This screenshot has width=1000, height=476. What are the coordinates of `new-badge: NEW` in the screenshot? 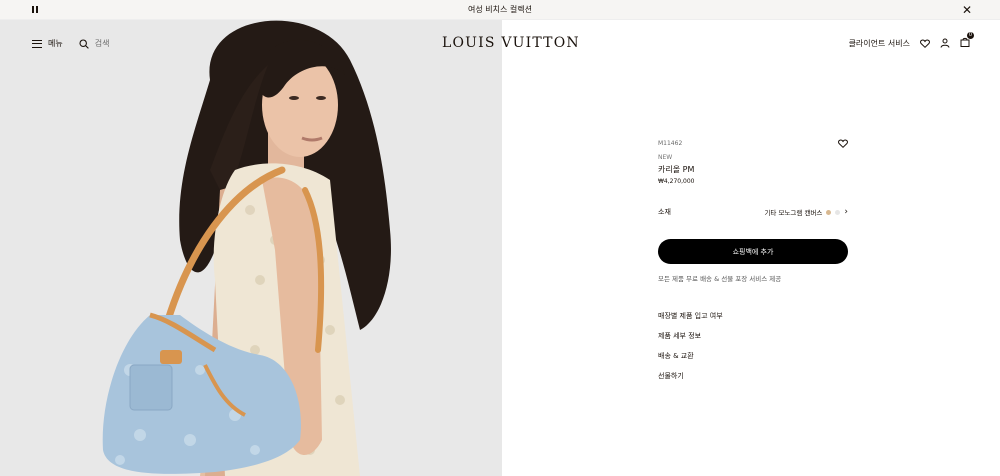 It's located at (665, 157).